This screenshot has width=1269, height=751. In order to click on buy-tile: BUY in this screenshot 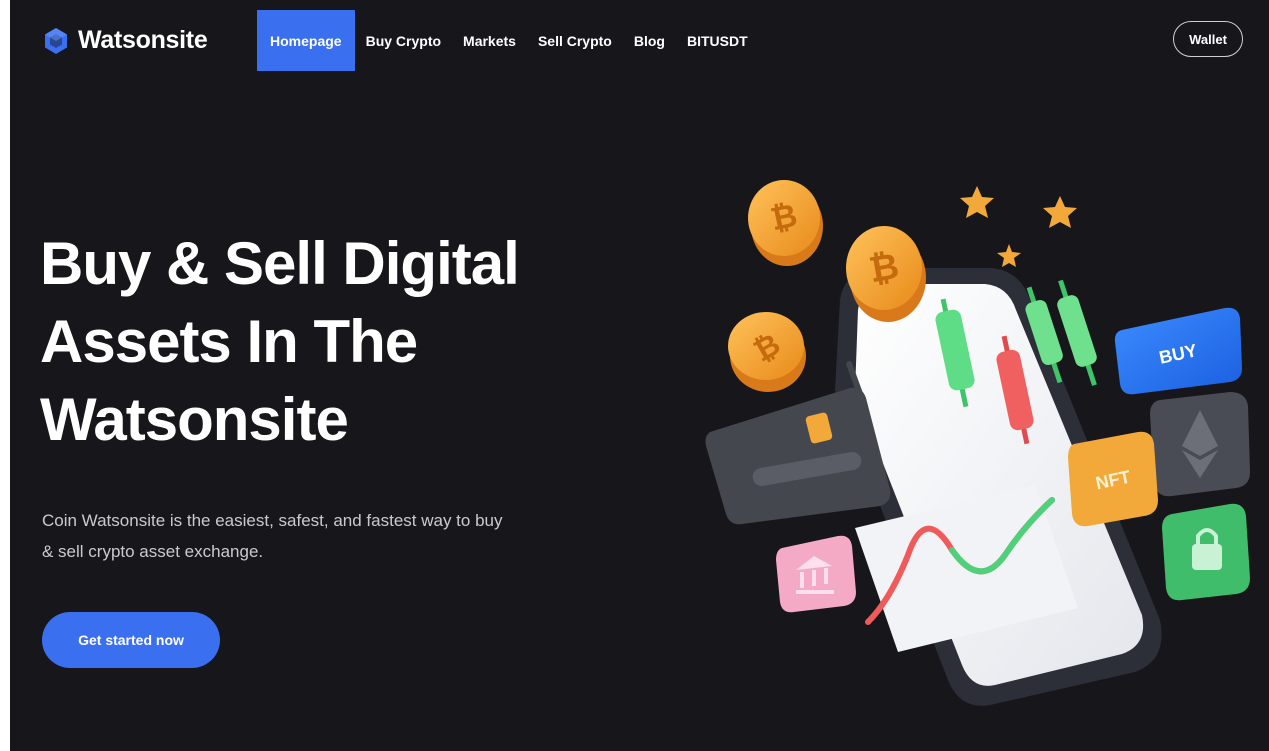, I will do `click(1178, 351)`.